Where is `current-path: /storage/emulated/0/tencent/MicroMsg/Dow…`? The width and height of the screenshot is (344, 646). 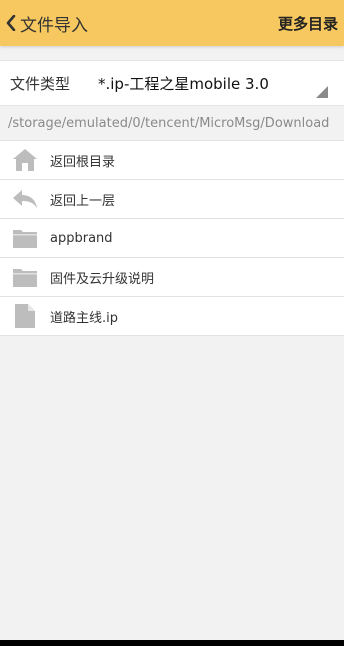 current-path: /storage/emulated/0/tencent/MicroMsg/Dow… is located at coordinates (172, 124).